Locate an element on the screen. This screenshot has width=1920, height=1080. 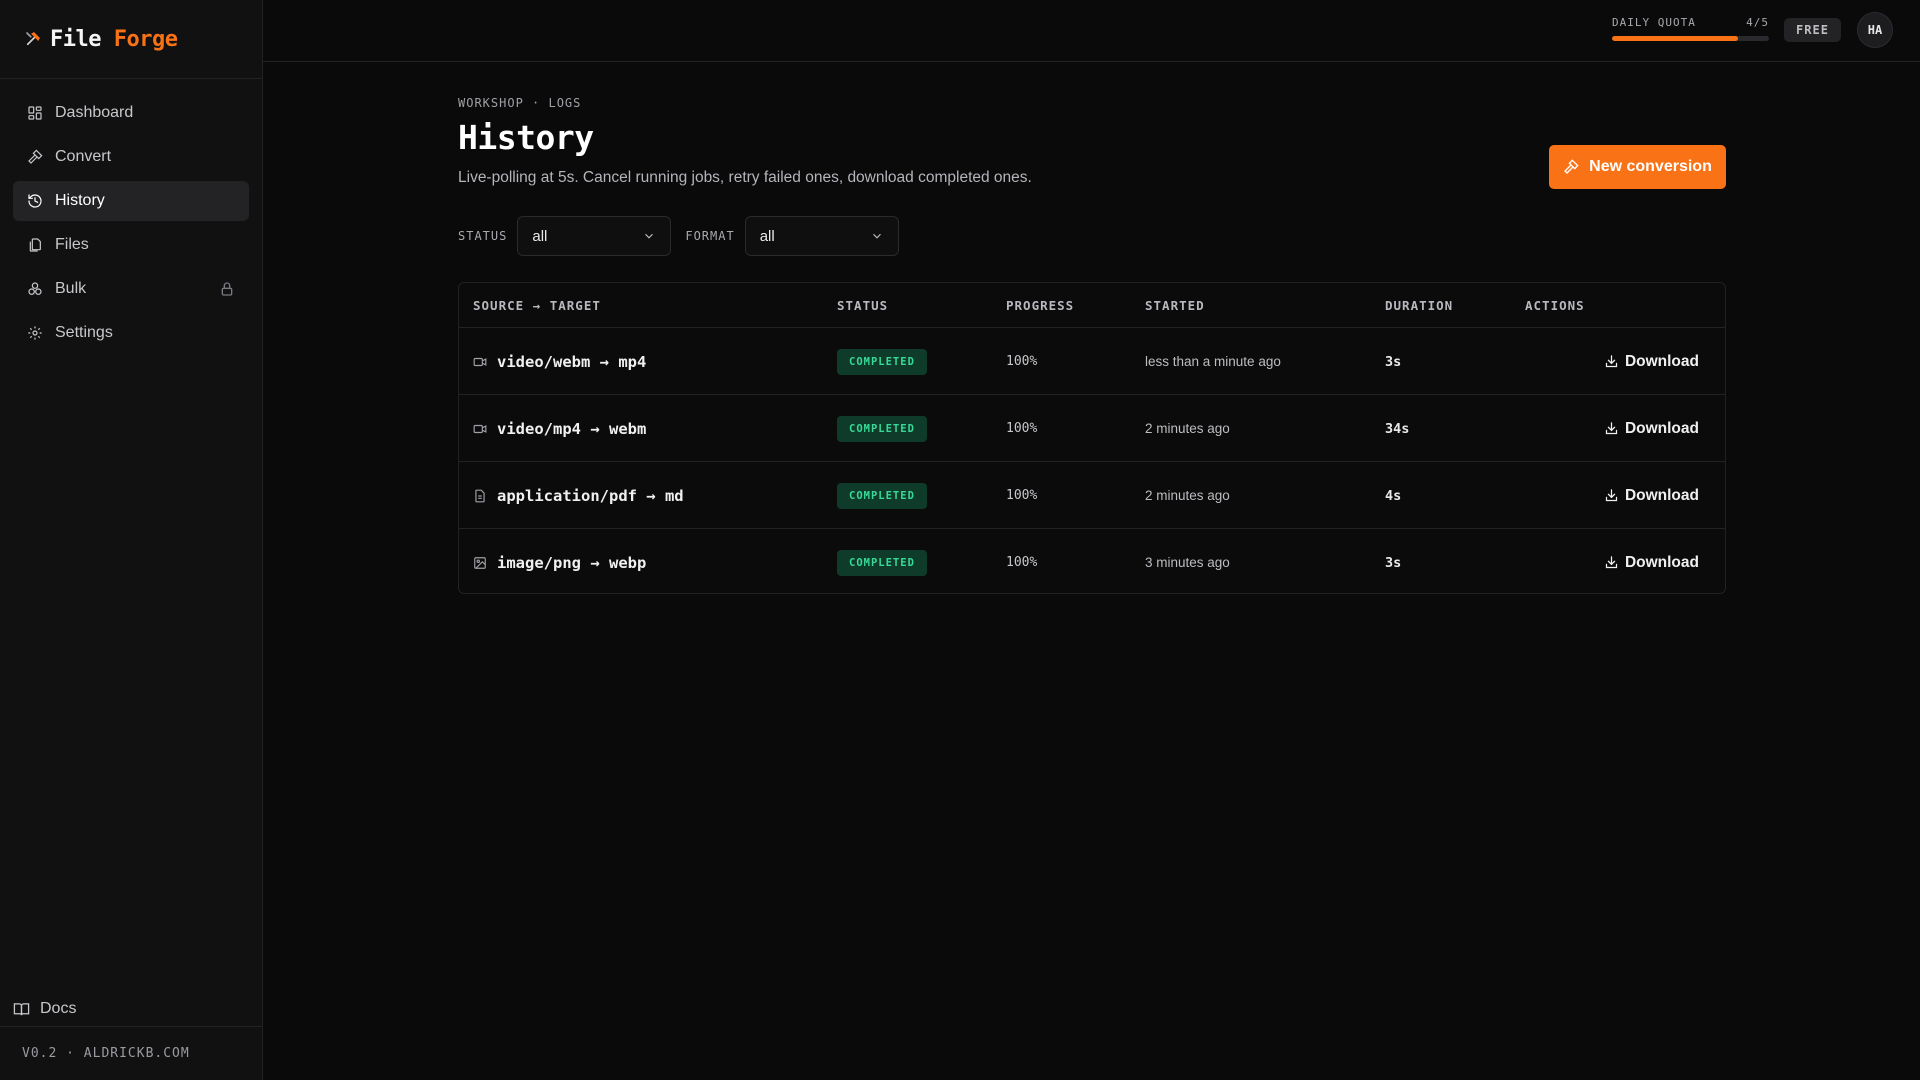
format-filter-select: all is located at coordinates (821, 236).